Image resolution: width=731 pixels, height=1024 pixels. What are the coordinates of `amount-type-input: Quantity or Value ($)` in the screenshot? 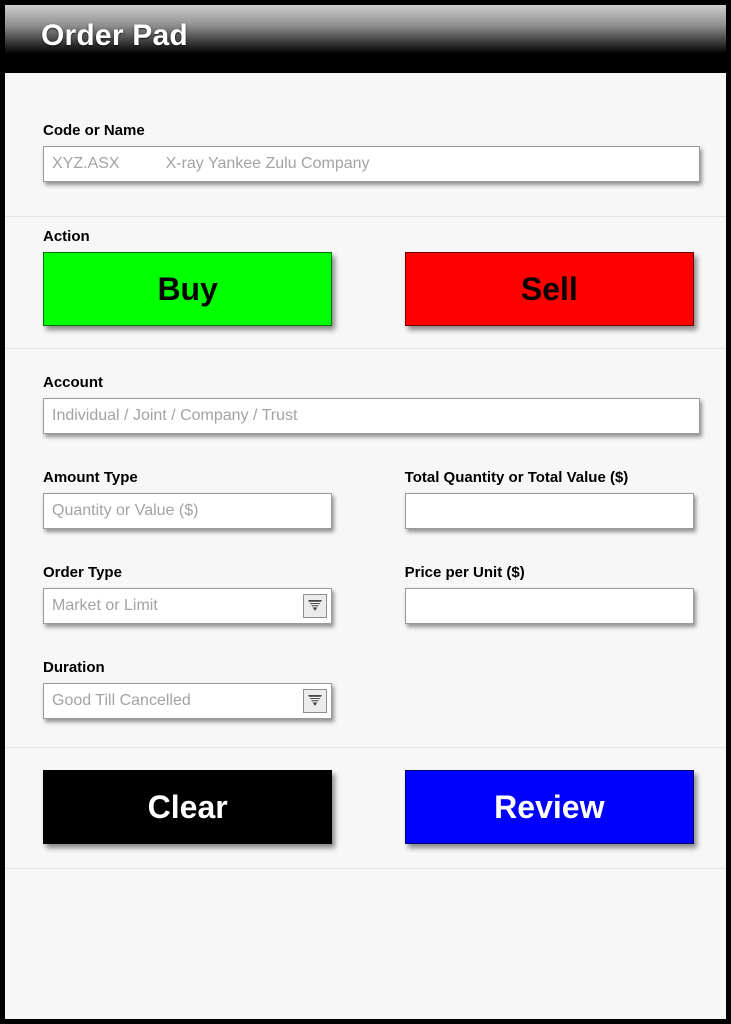 It's located at (188, 511).